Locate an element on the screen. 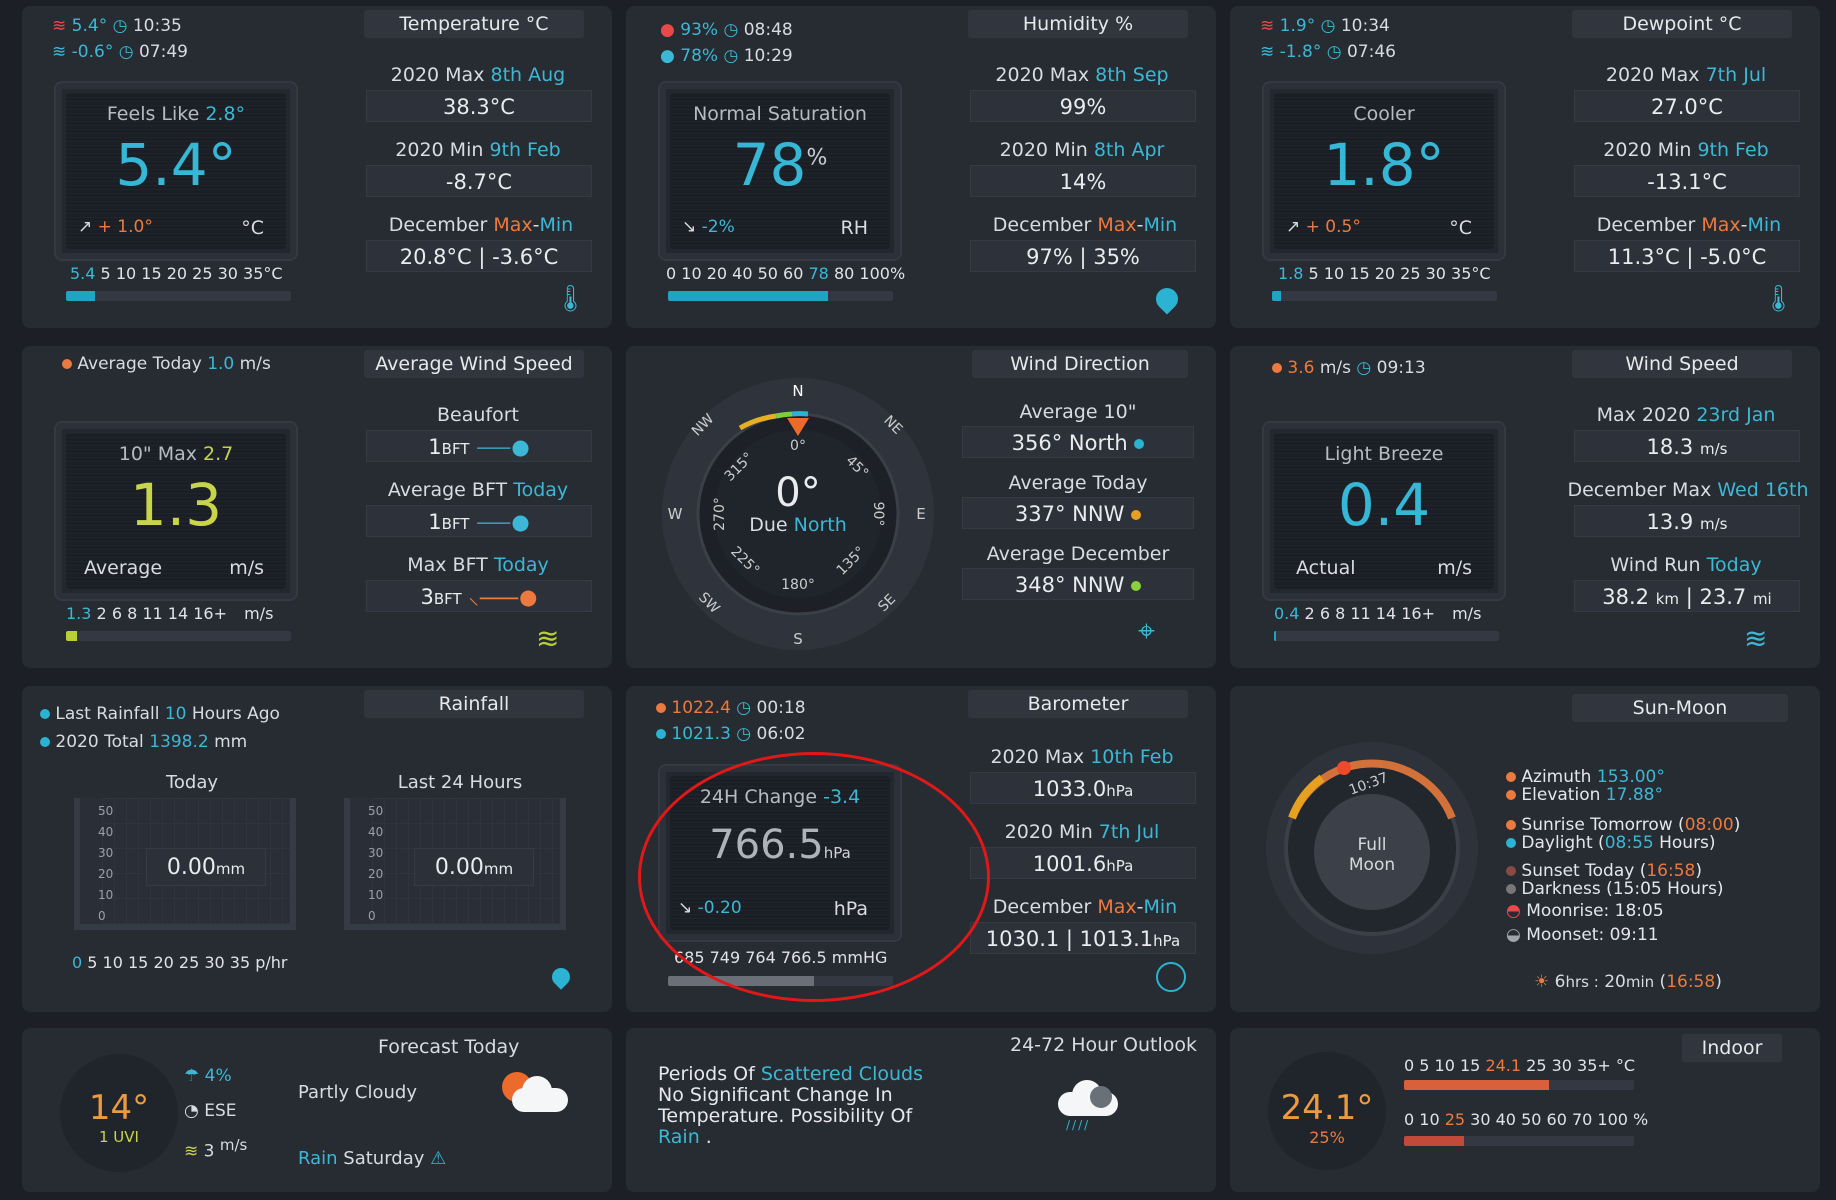 This screenshot has width=1836, height=1200. dewpoint-status: Cooler is located at coordinates (1384, 114).